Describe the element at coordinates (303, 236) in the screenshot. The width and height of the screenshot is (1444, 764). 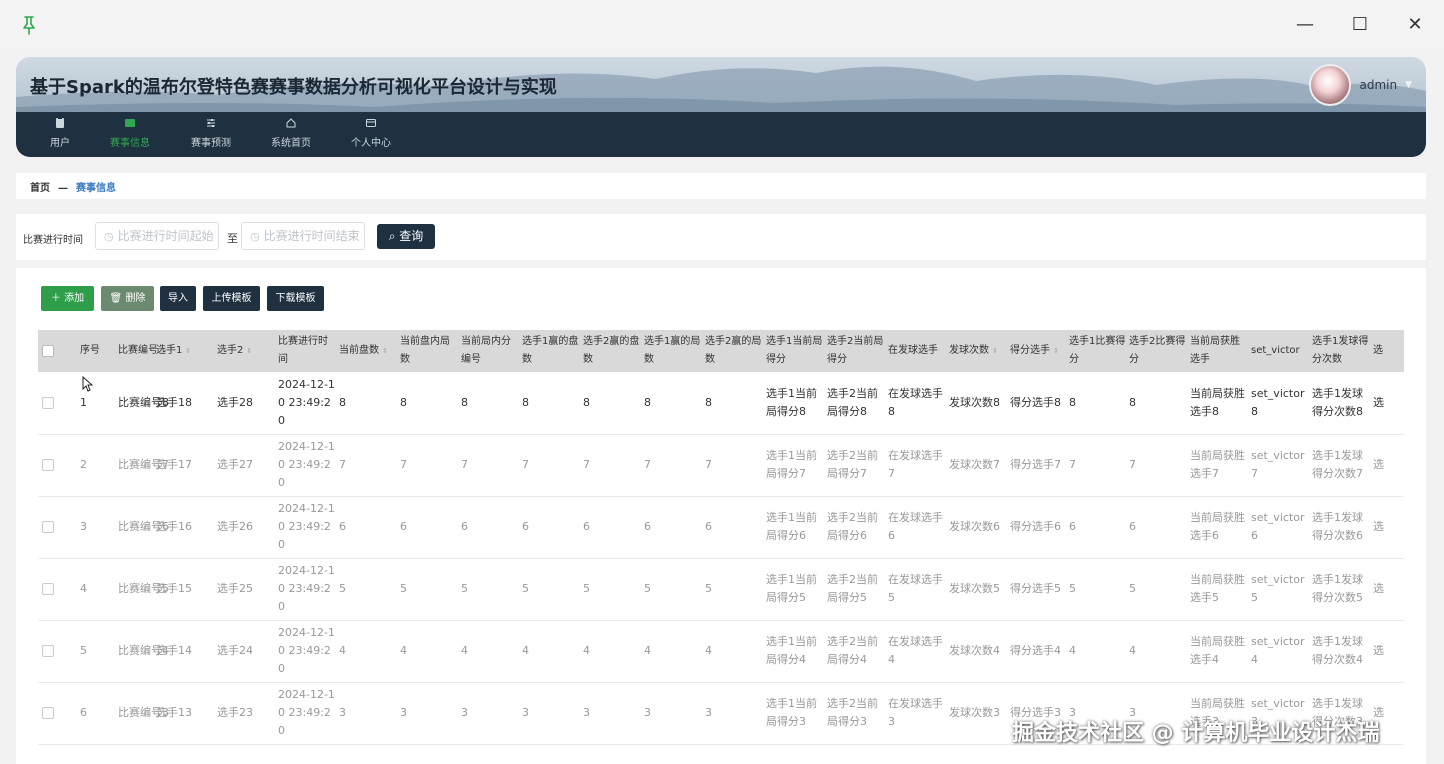
I see `end-time-input: ◷ 比赛进行时间结束` at that location.